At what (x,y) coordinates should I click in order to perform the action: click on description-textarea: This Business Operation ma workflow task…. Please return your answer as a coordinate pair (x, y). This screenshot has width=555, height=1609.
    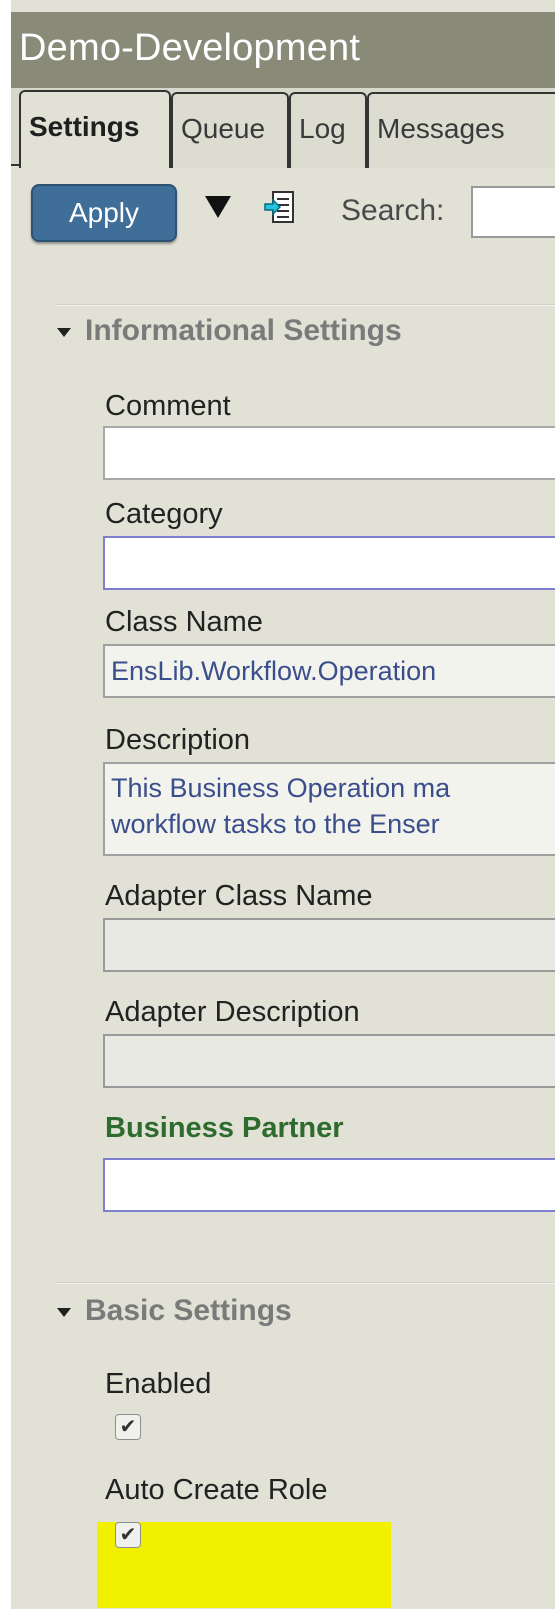
    Looking at the image, I should click on (329, 809).